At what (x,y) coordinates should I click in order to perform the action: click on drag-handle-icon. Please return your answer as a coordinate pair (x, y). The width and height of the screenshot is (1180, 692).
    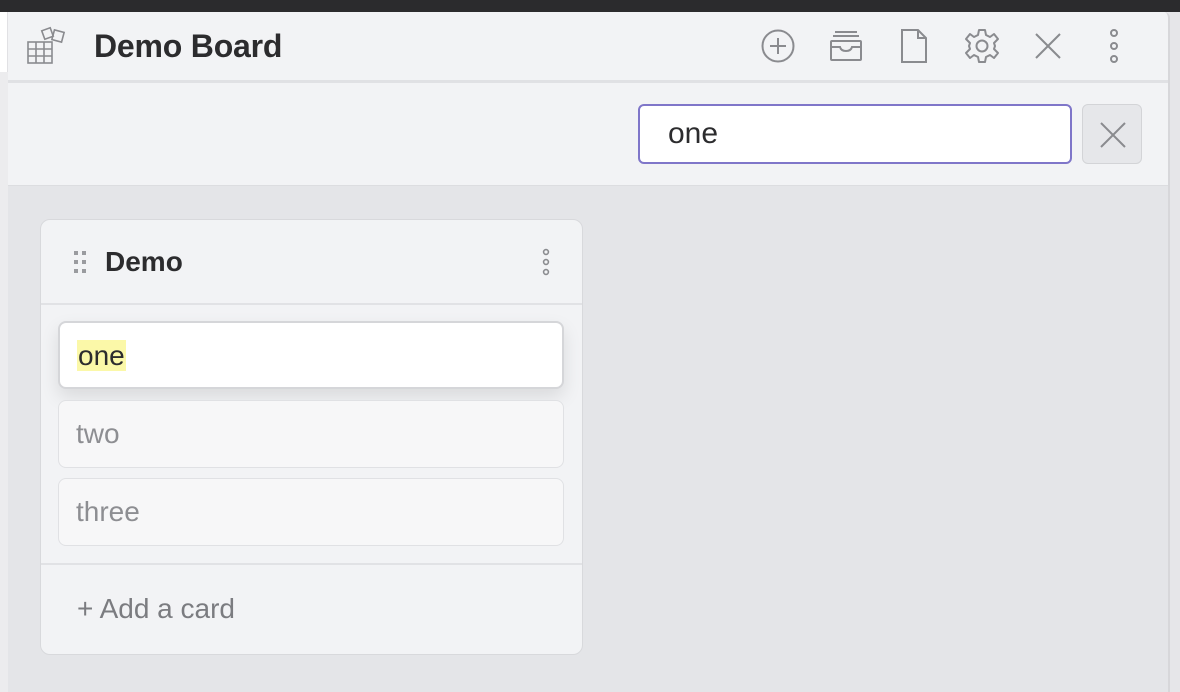
    Looking at the image, I should click on (80, 262).